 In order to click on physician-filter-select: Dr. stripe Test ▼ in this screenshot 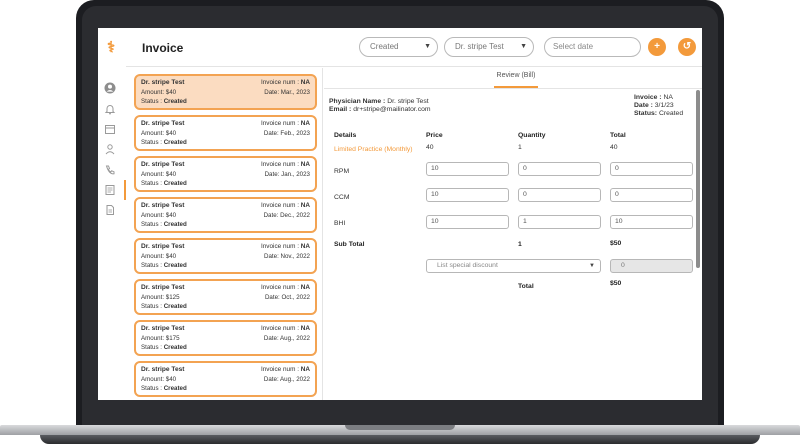, I will do `click(489, 47)`.